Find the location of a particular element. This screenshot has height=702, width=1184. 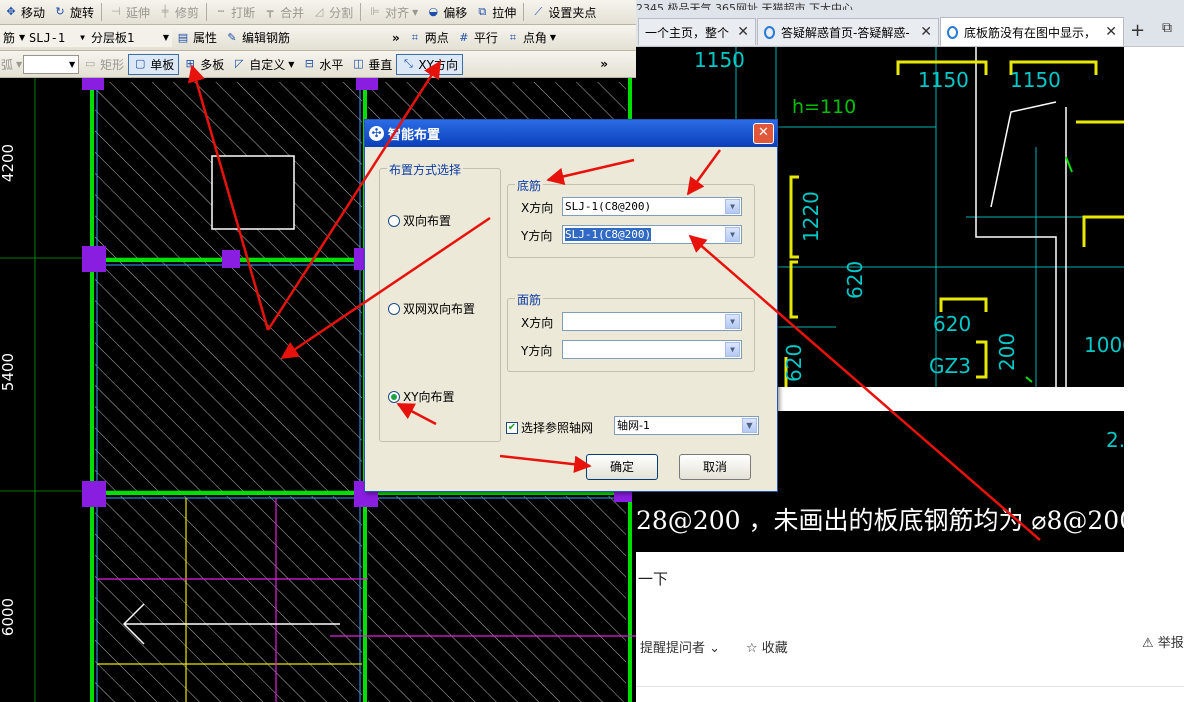

merge-button: ┳ 合并 is located at coordinates (283, 12).